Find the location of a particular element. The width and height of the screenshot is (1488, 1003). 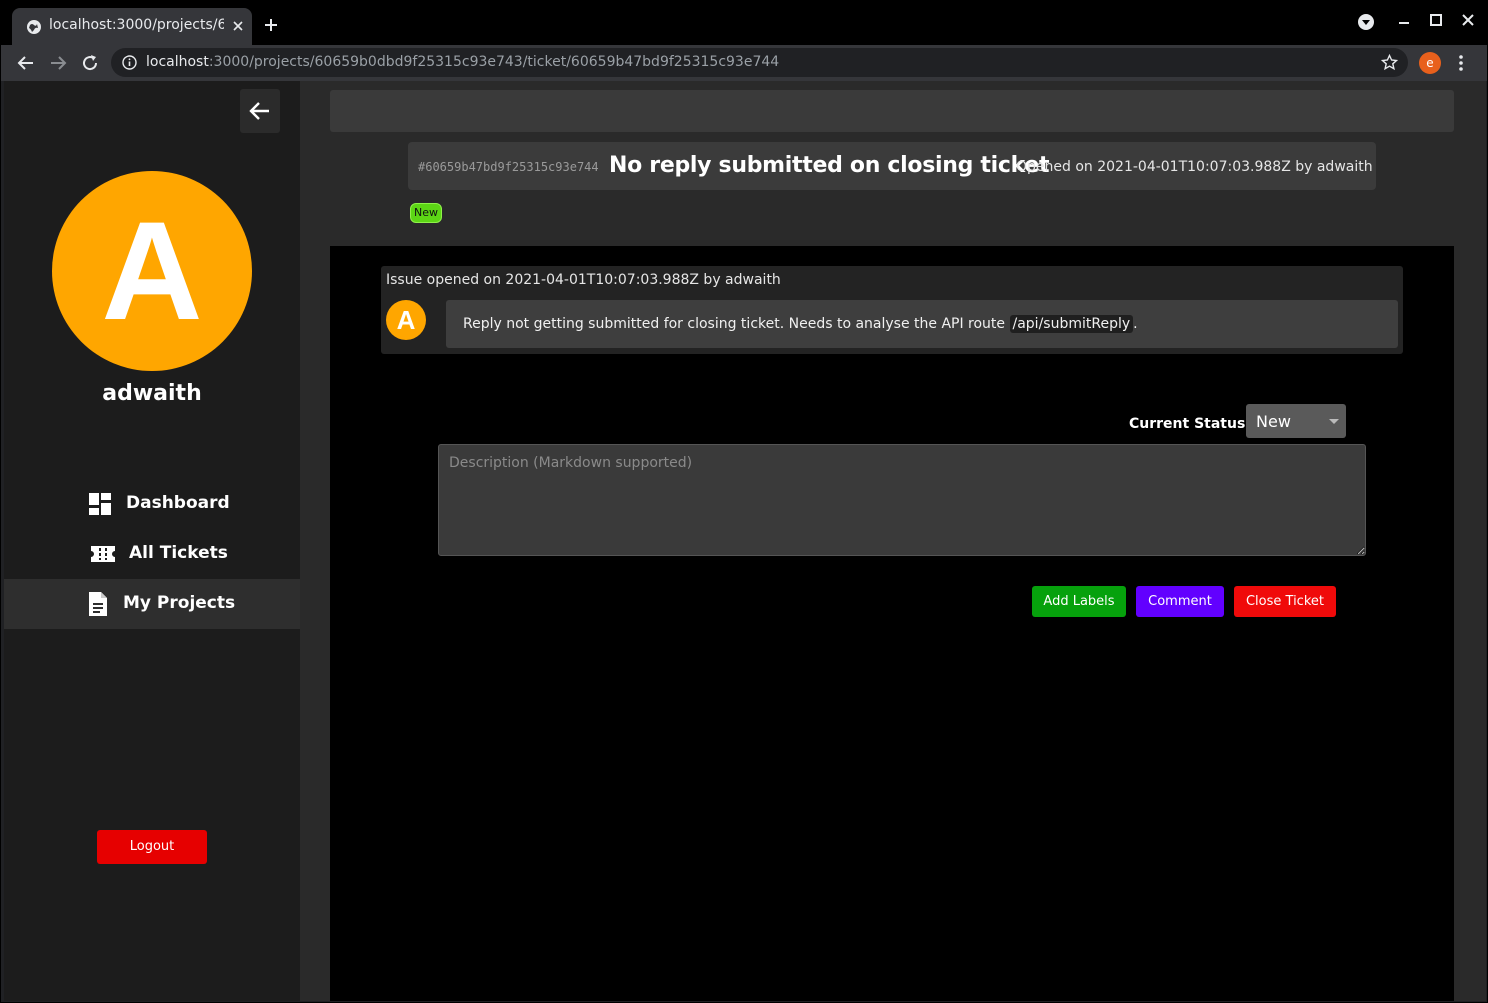

document-icon is located at coordinates (98, 604).